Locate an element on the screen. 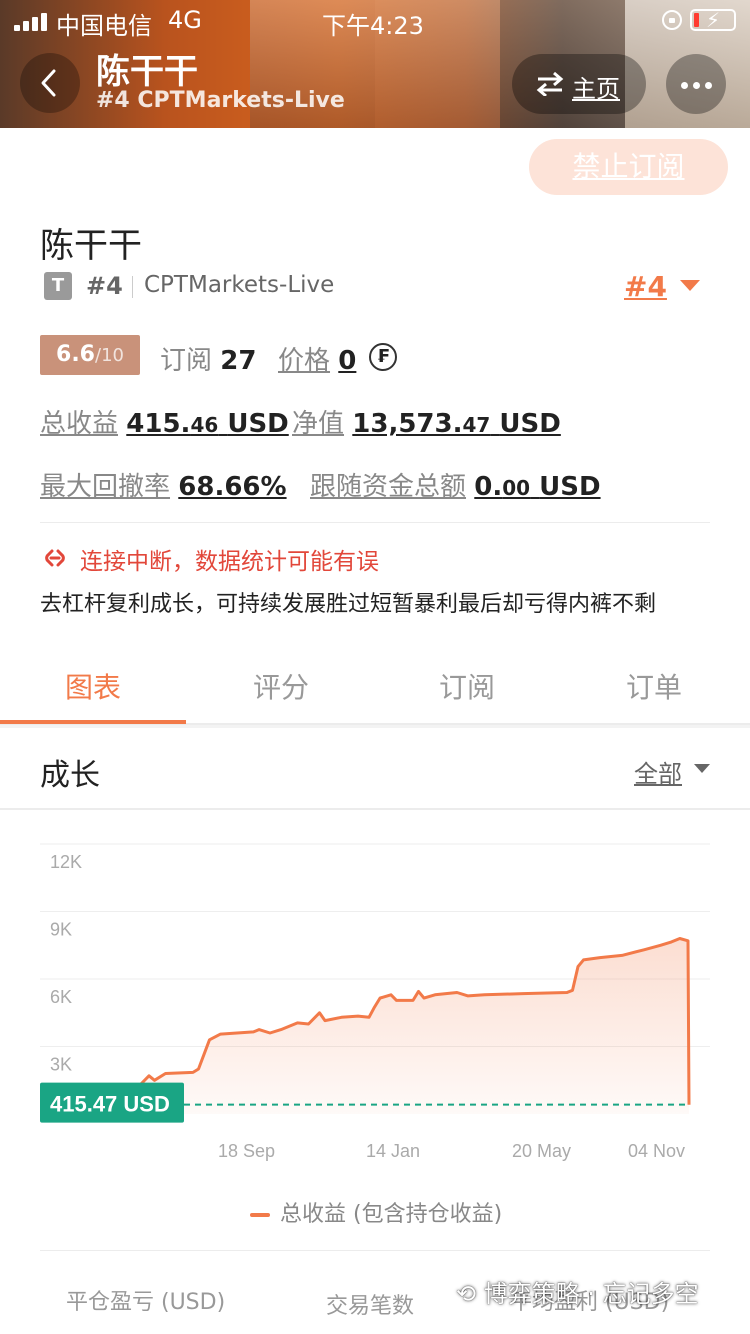 The height and width of the screenshot is (1334, 750). y-tick-label: 9K is located at coordinates (61, 930).